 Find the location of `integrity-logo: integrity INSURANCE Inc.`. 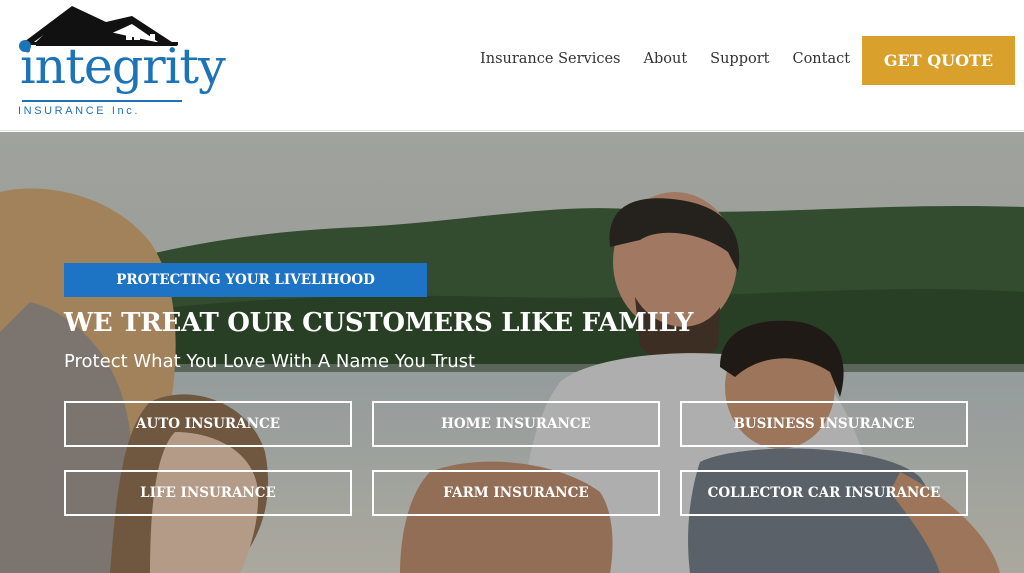

integrity-logo: integrity INSURANCE Inc. is located at coordinates (120, 62).